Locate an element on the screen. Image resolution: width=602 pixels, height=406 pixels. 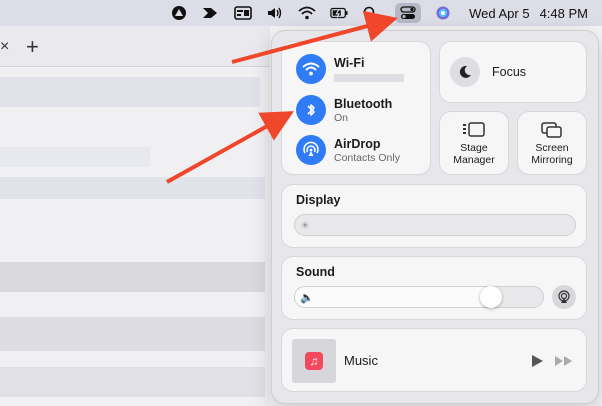
music-tile: ♫ Music is located at coordinates (434, 360).